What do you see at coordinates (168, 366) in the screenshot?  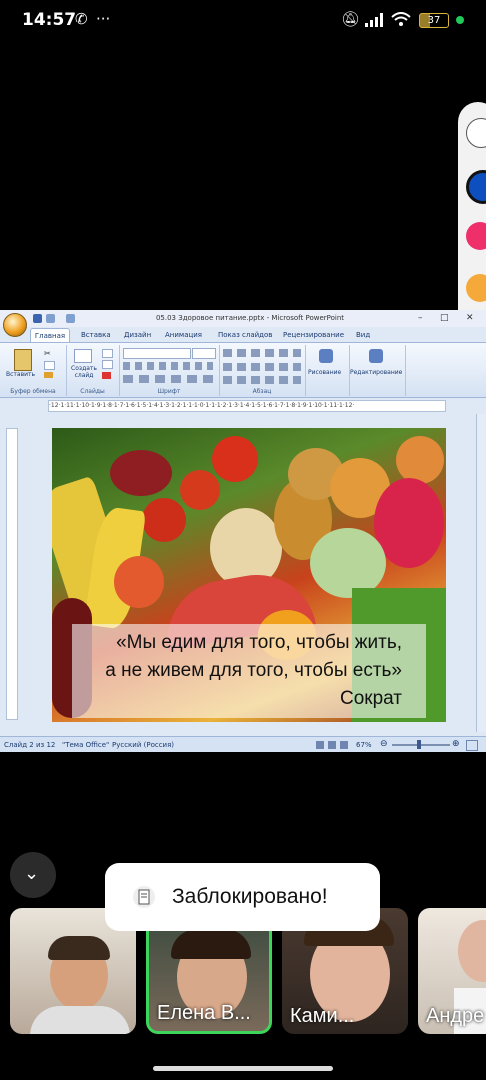 I see `font-format-buttons` at bounding box center [168, 366].